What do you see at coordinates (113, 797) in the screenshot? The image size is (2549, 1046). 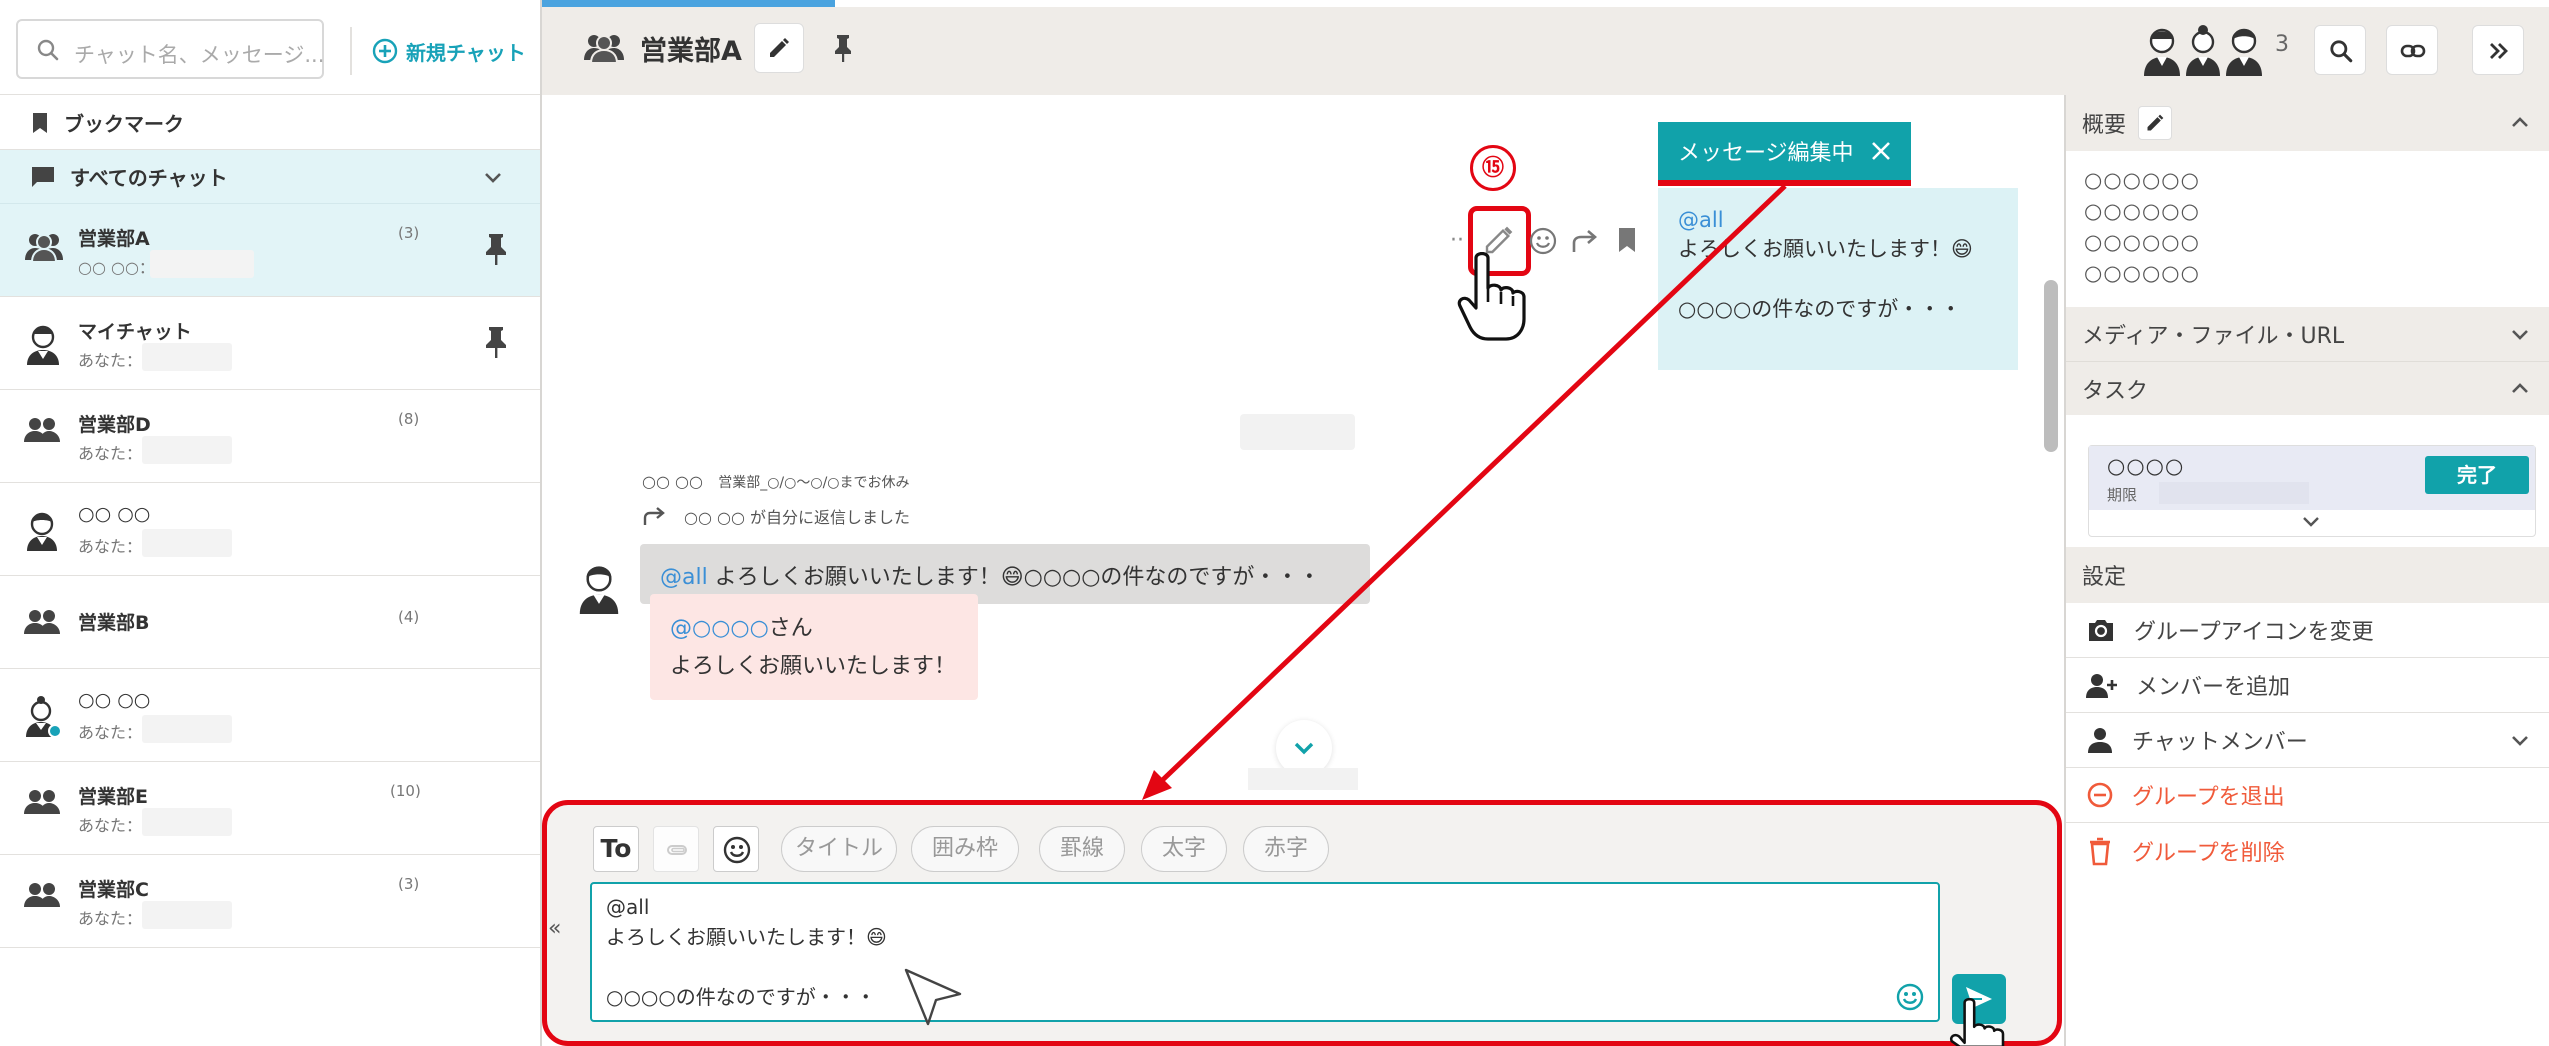 I see `chat-name: 営業部E` at bounding box center [113, 797].